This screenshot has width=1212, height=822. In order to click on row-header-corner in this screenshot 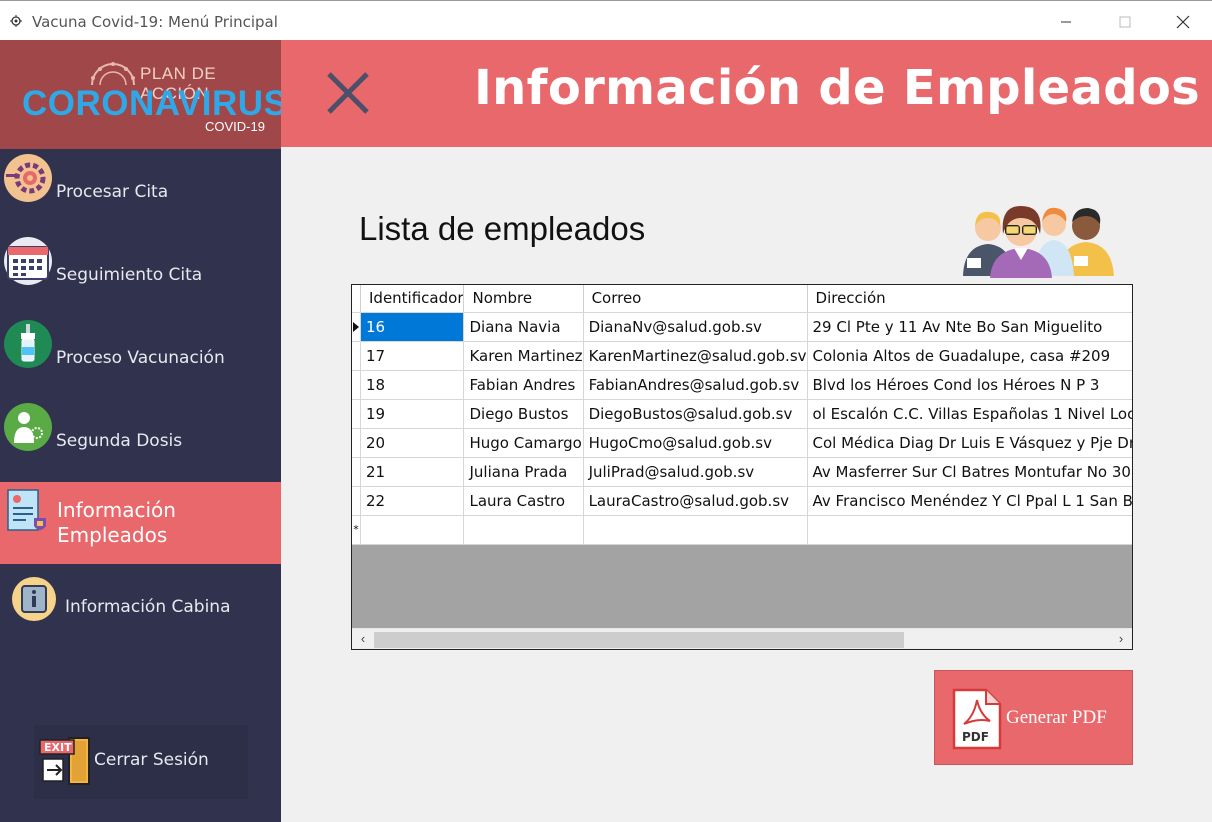, I will do `click(356, 299)`.